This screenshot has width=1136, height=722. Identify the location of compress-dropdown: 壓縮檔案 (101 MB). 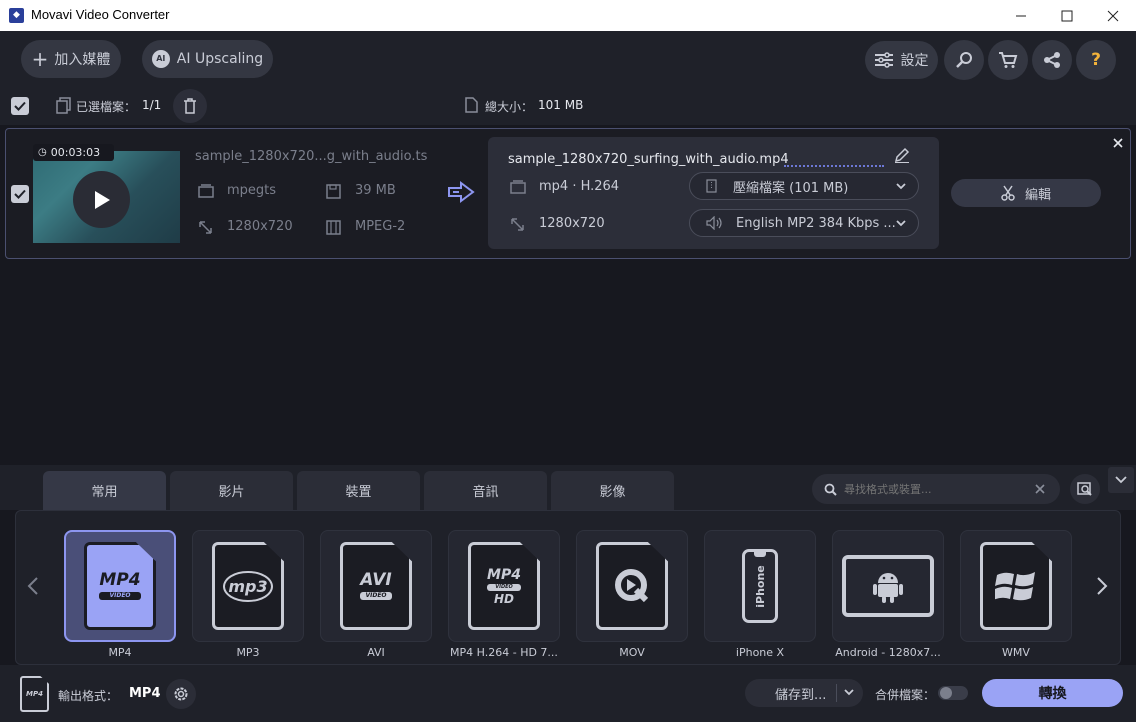
(804, 186).